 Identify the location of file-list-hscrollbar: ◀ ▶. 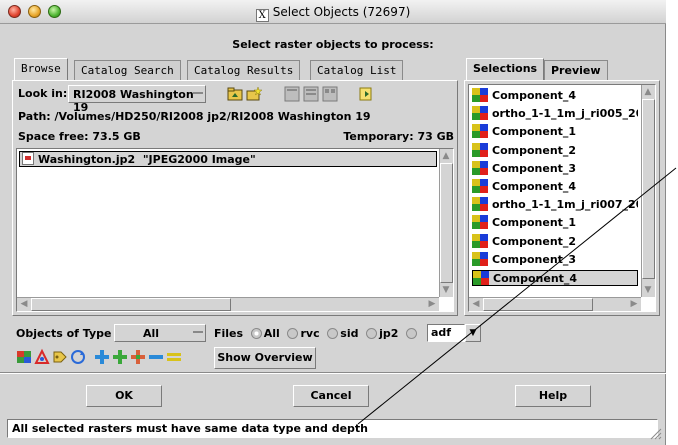
(228, 304).